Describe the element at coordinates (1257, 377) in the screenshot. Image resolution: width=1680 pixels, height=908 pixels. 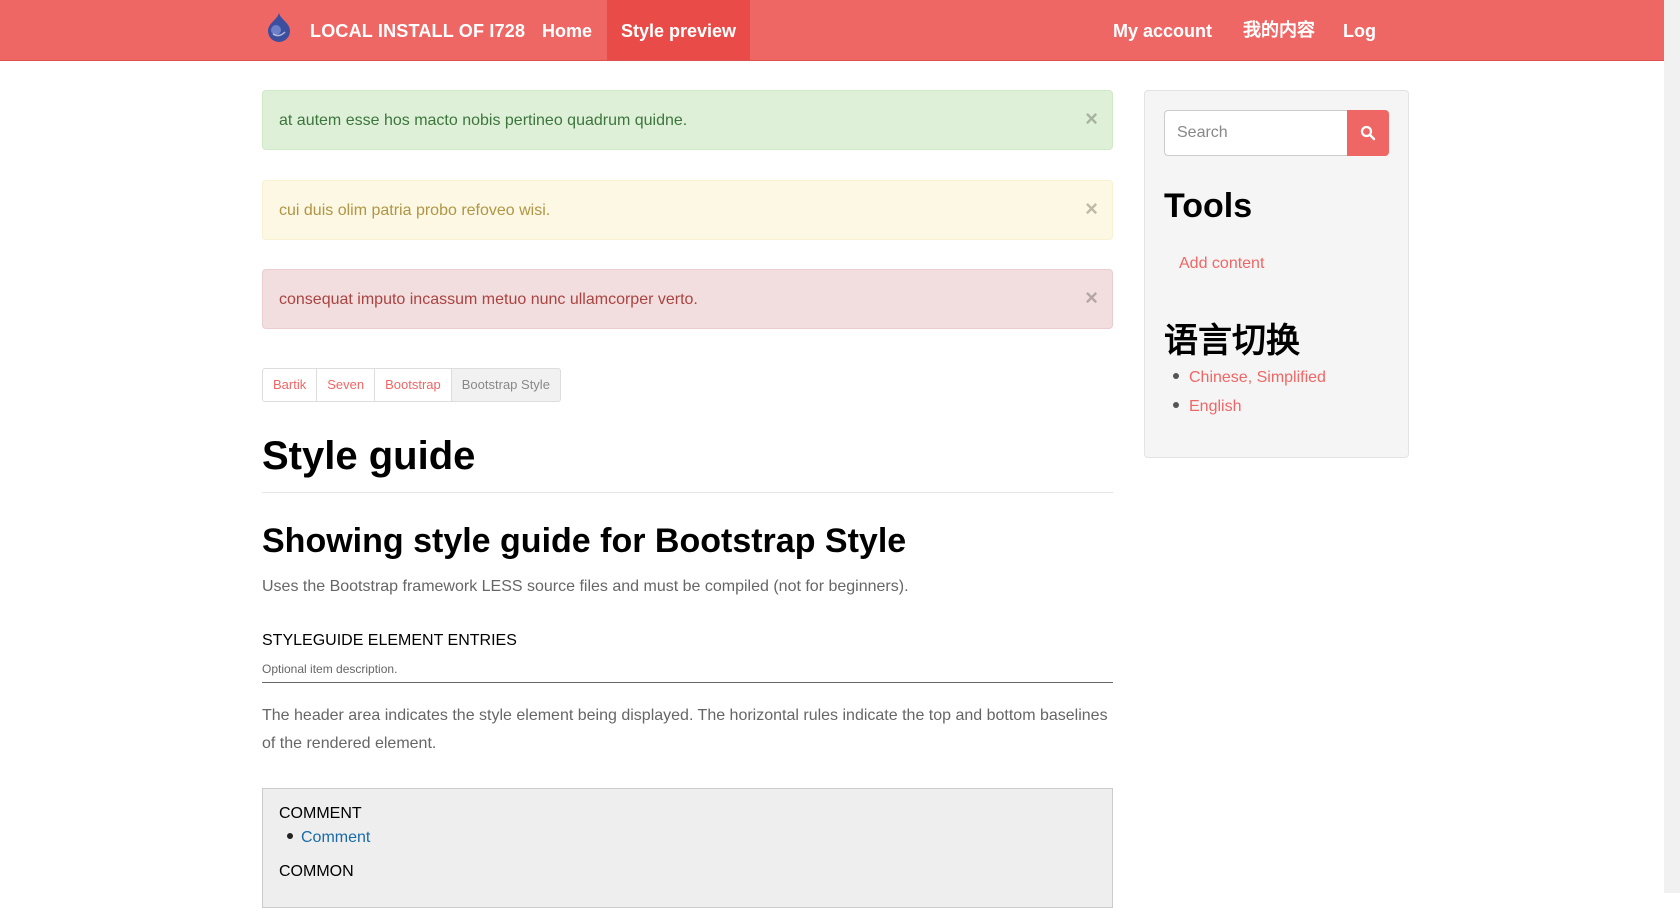
I see `language-label: Chinese, Simplified` at that location.